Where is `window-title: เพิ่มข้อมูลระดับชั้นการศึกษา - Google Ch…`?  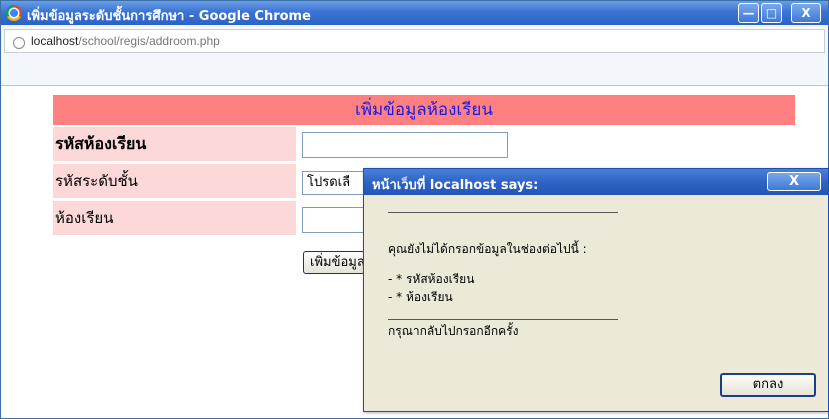
window-title: เพิ่มข้อมูลระดับชั้นการศึกษา - Google Ch… is located at coordinates (169, 16).